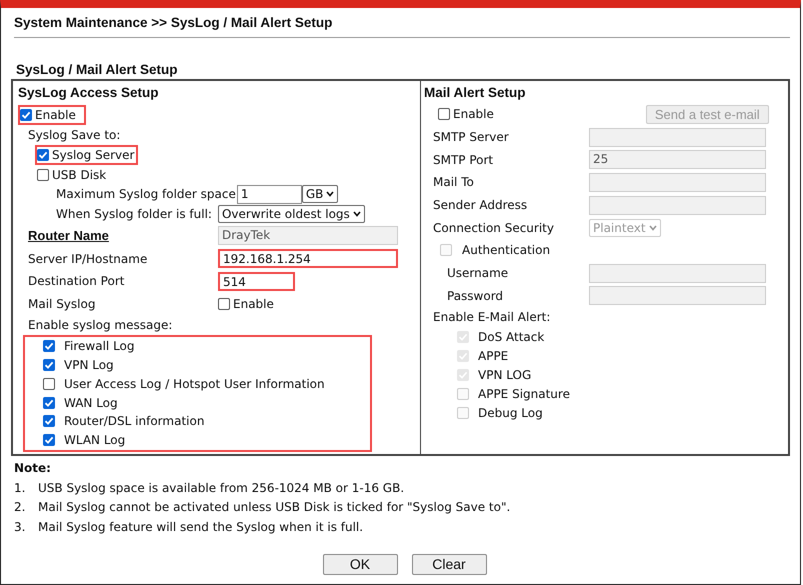  Describe the element at coordinates (471, 137) in the screenshot. I see `field-label: SMTP Server` at that location.